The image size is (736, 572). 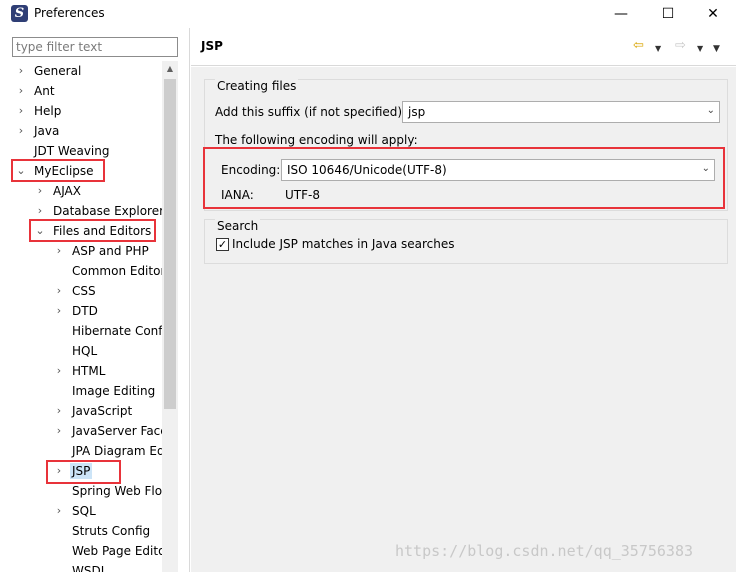 I want to click on tree-item: Common Editors, so click(x=87, y=271).